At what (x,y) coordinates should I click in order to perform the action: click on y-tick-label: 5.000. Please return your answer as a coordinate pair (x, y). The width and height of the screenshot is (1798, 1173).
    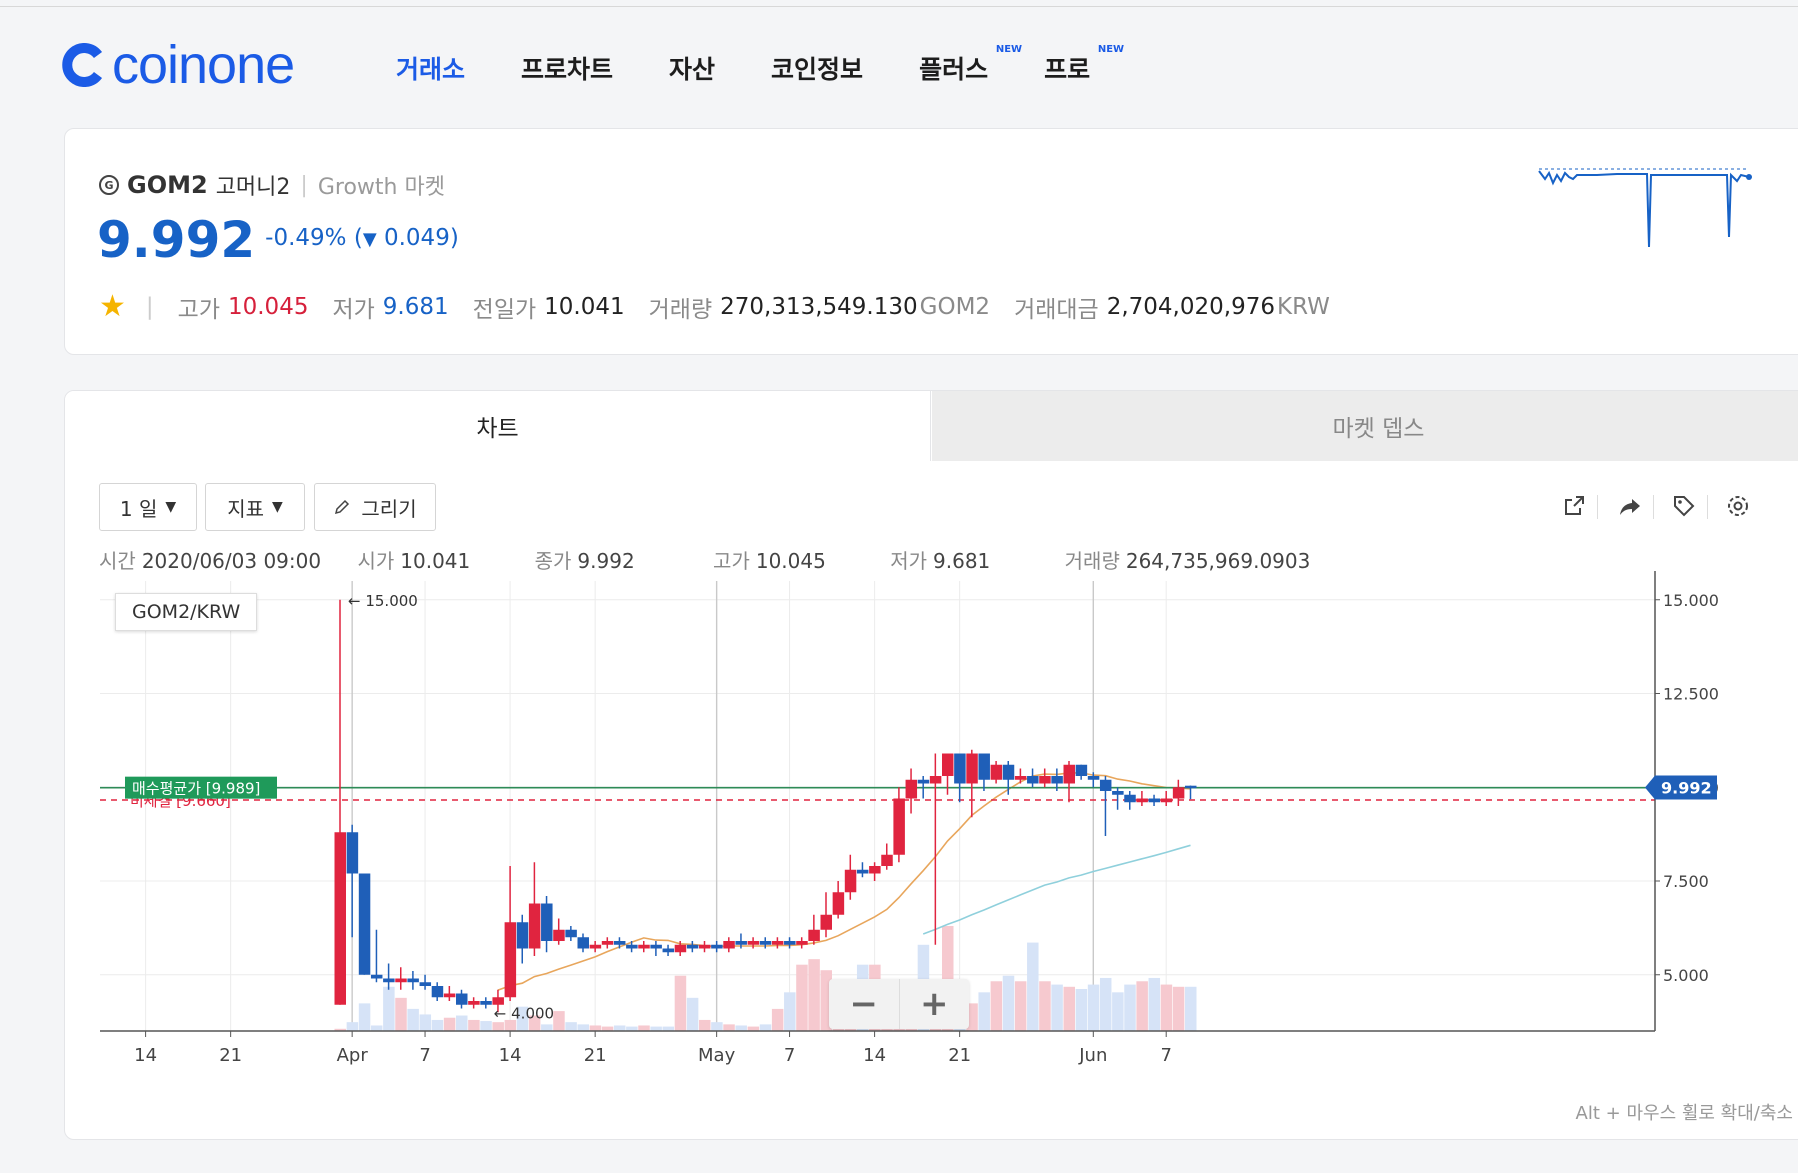
    Looking at the image, I should click on (1686, 975).